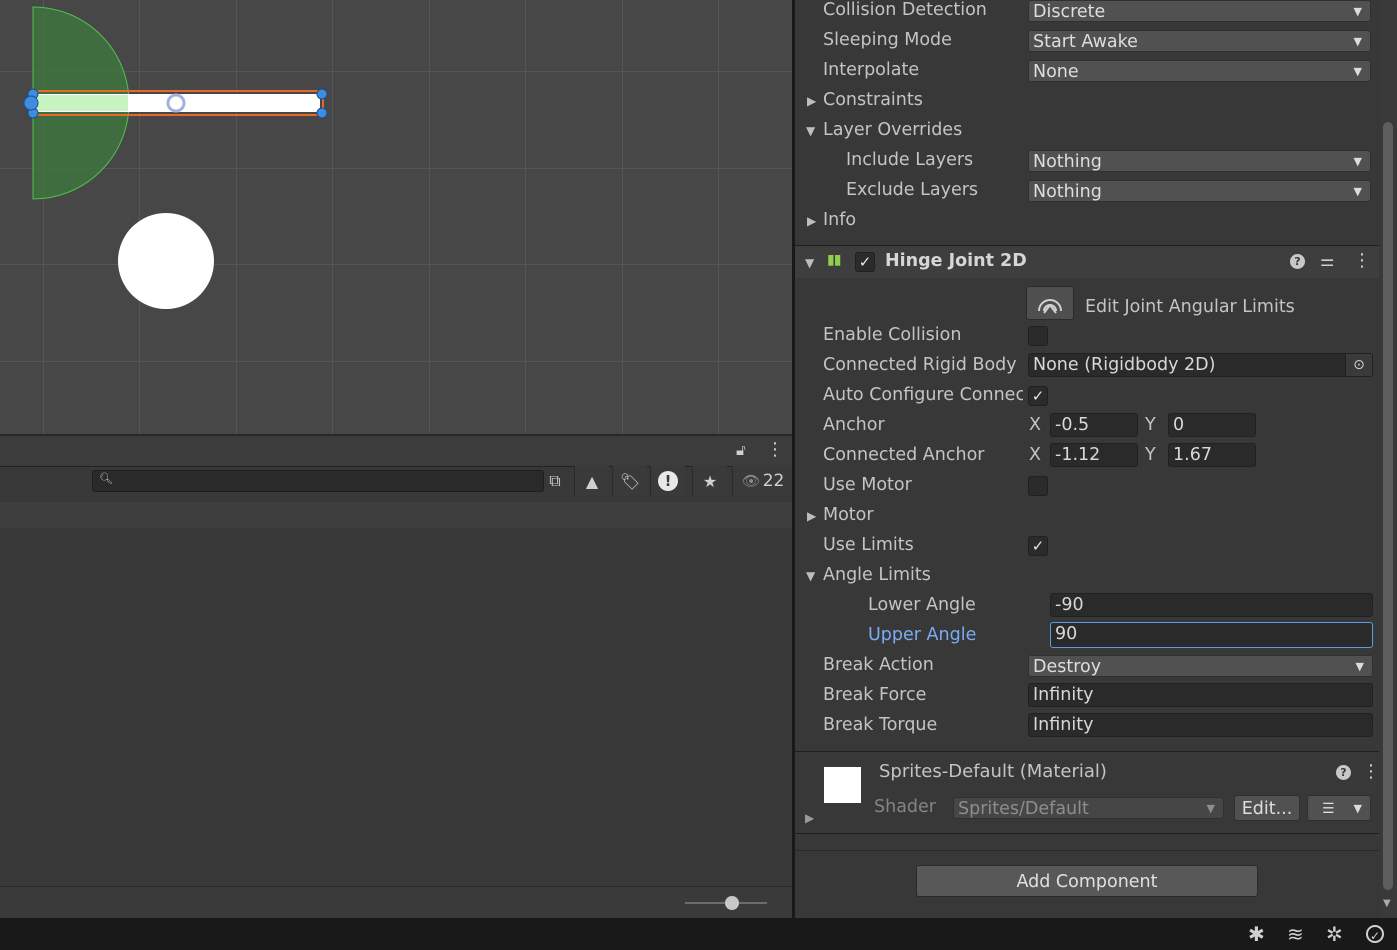 This screenshot has height=950, width=1397. I want to click on angle-limits-foldout: Angle Limits, so click(877, 575).